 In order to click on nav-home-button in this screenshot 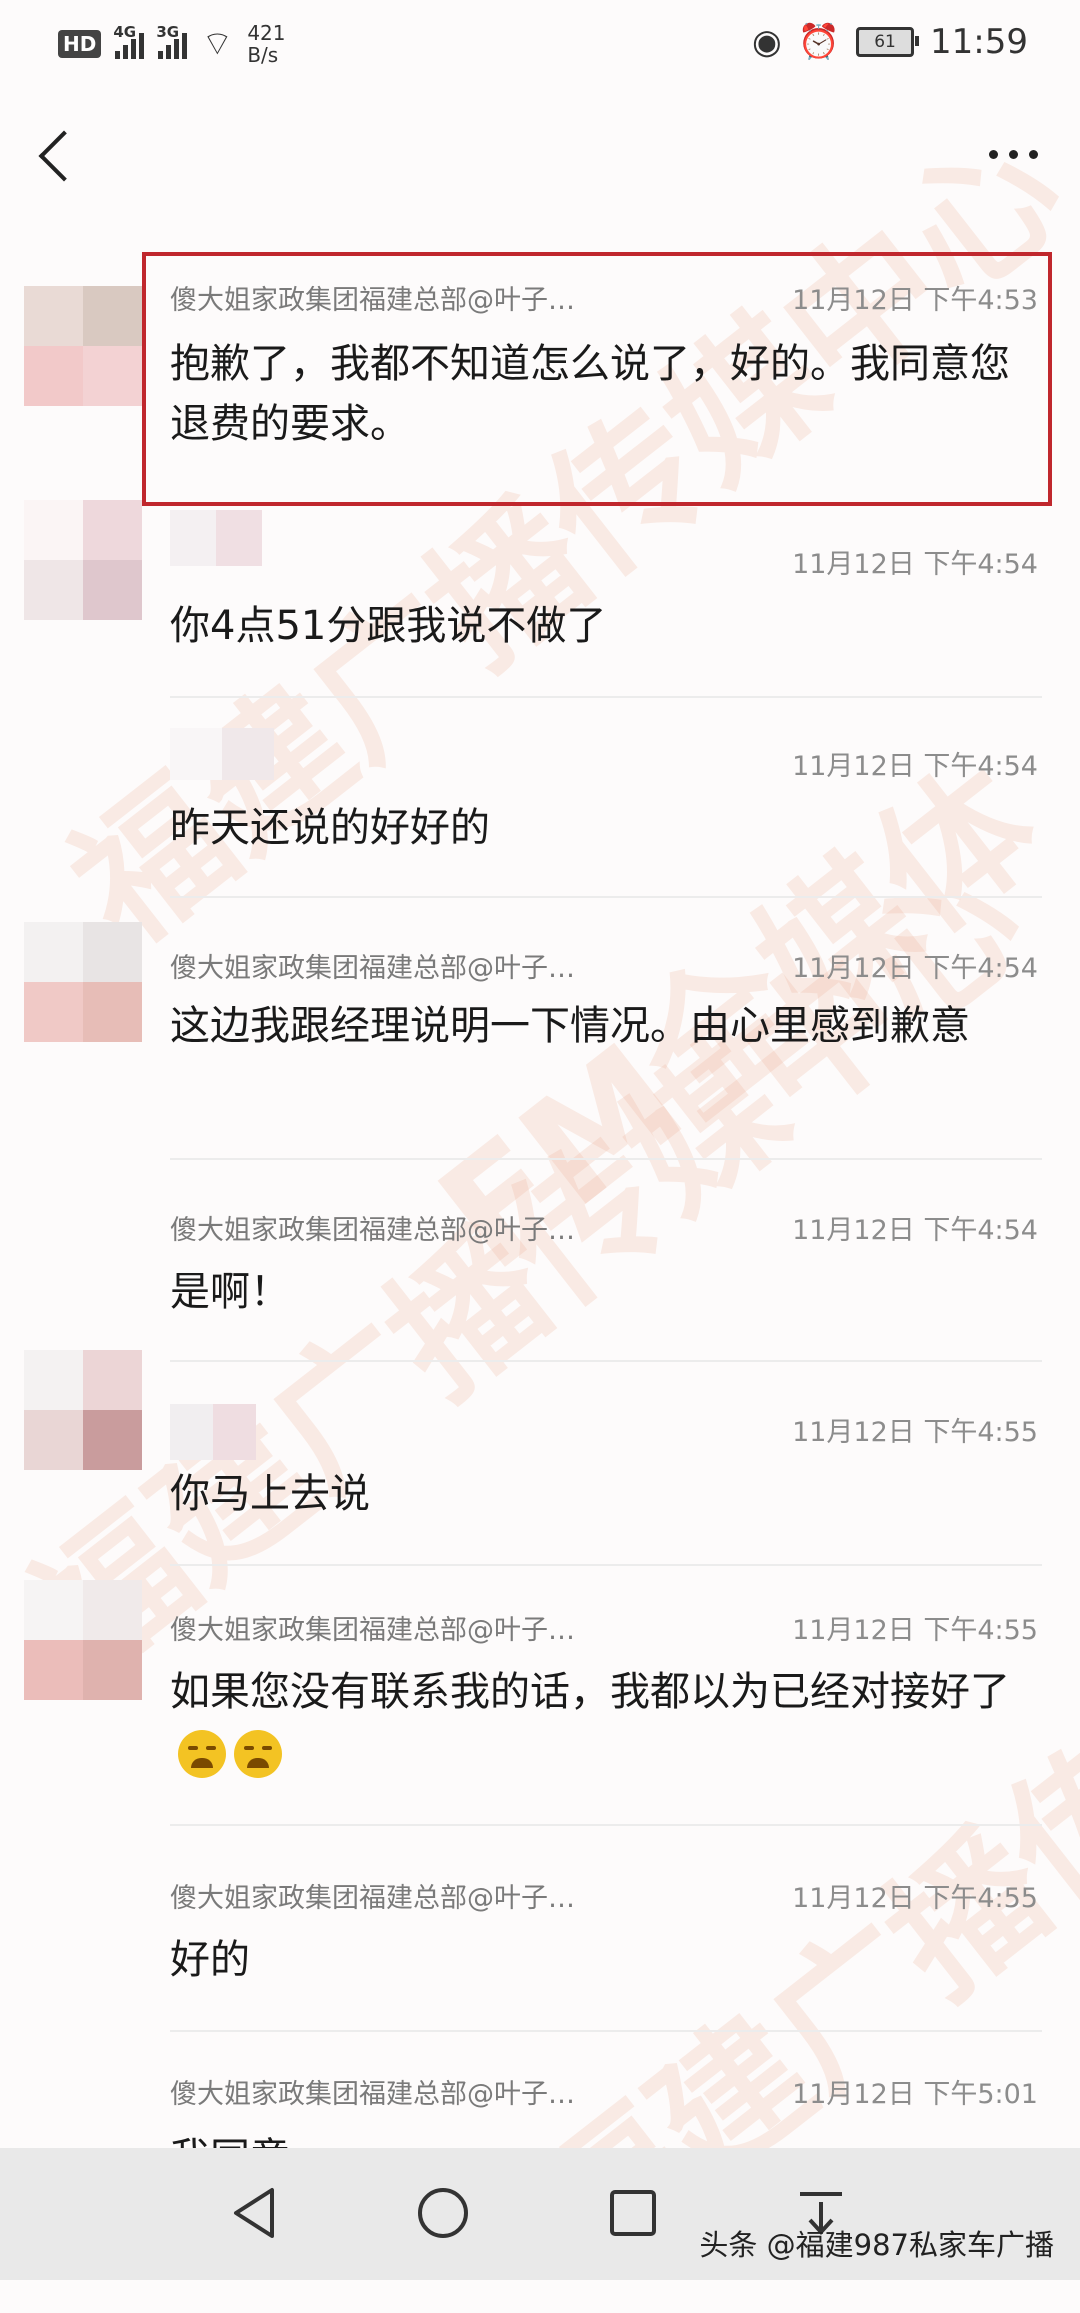, I will do `click(443, 2213)`.